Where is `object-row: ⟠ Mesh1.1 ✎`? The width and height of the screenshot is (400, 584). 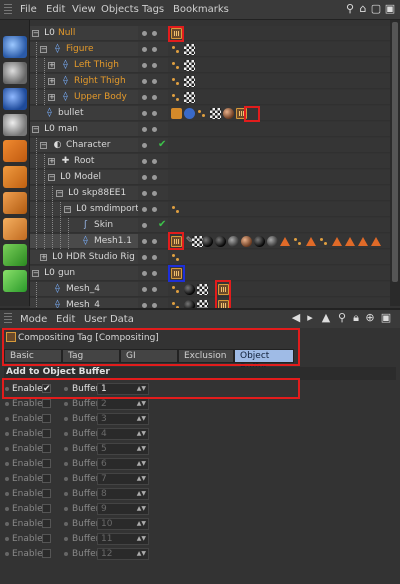 object-row: ⟠ Mesh1.1 ✎ is located at coordinates (210, 241).